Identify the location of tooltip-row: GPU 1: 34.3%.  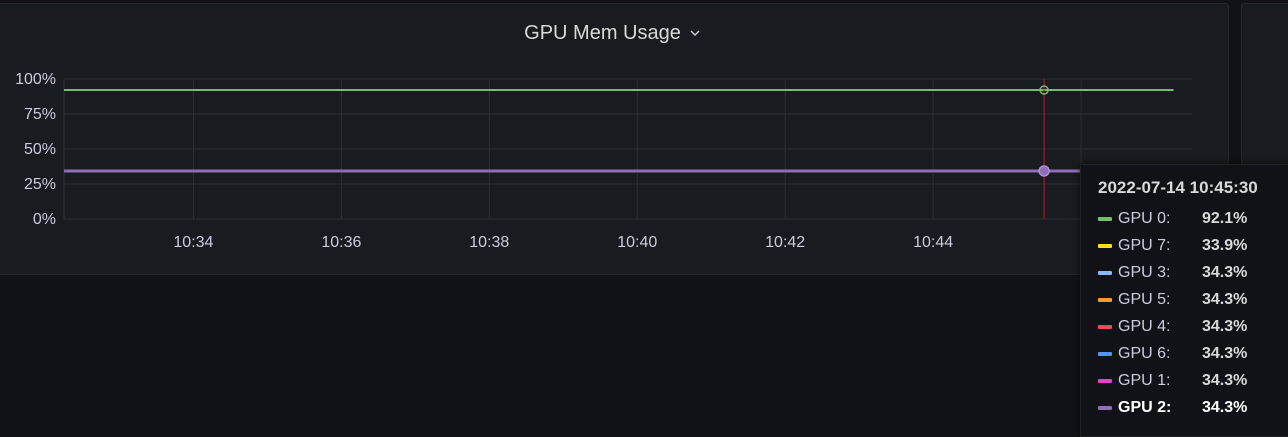
(1172, 381).